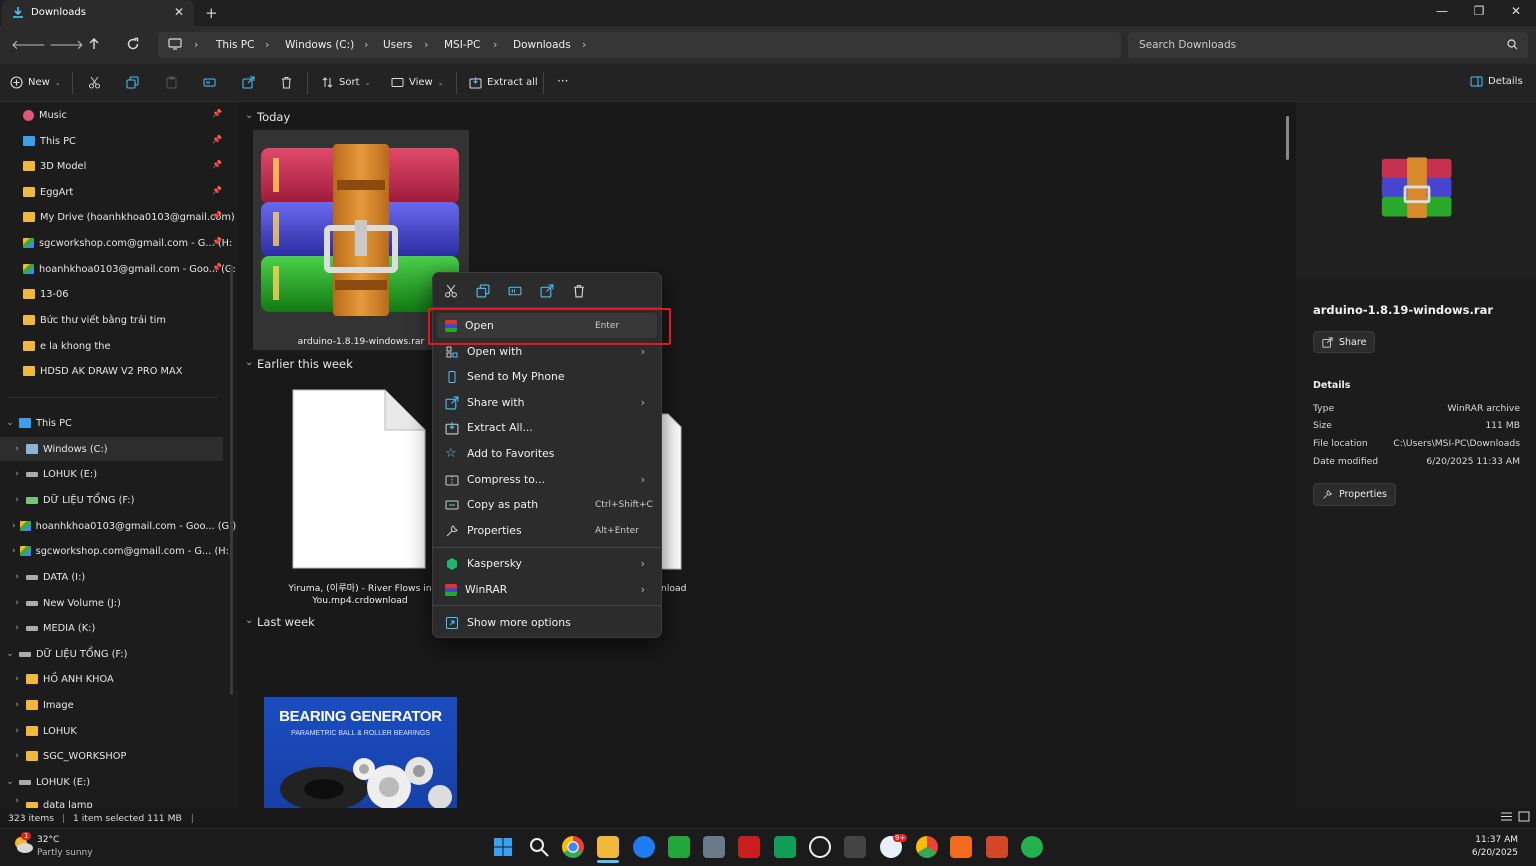 Image resolution: width=1536 pixels, height=866 pixels. Describe the element at coordinates (23, 844) in the screenshot. I see `weather-widget: 1` at that location.